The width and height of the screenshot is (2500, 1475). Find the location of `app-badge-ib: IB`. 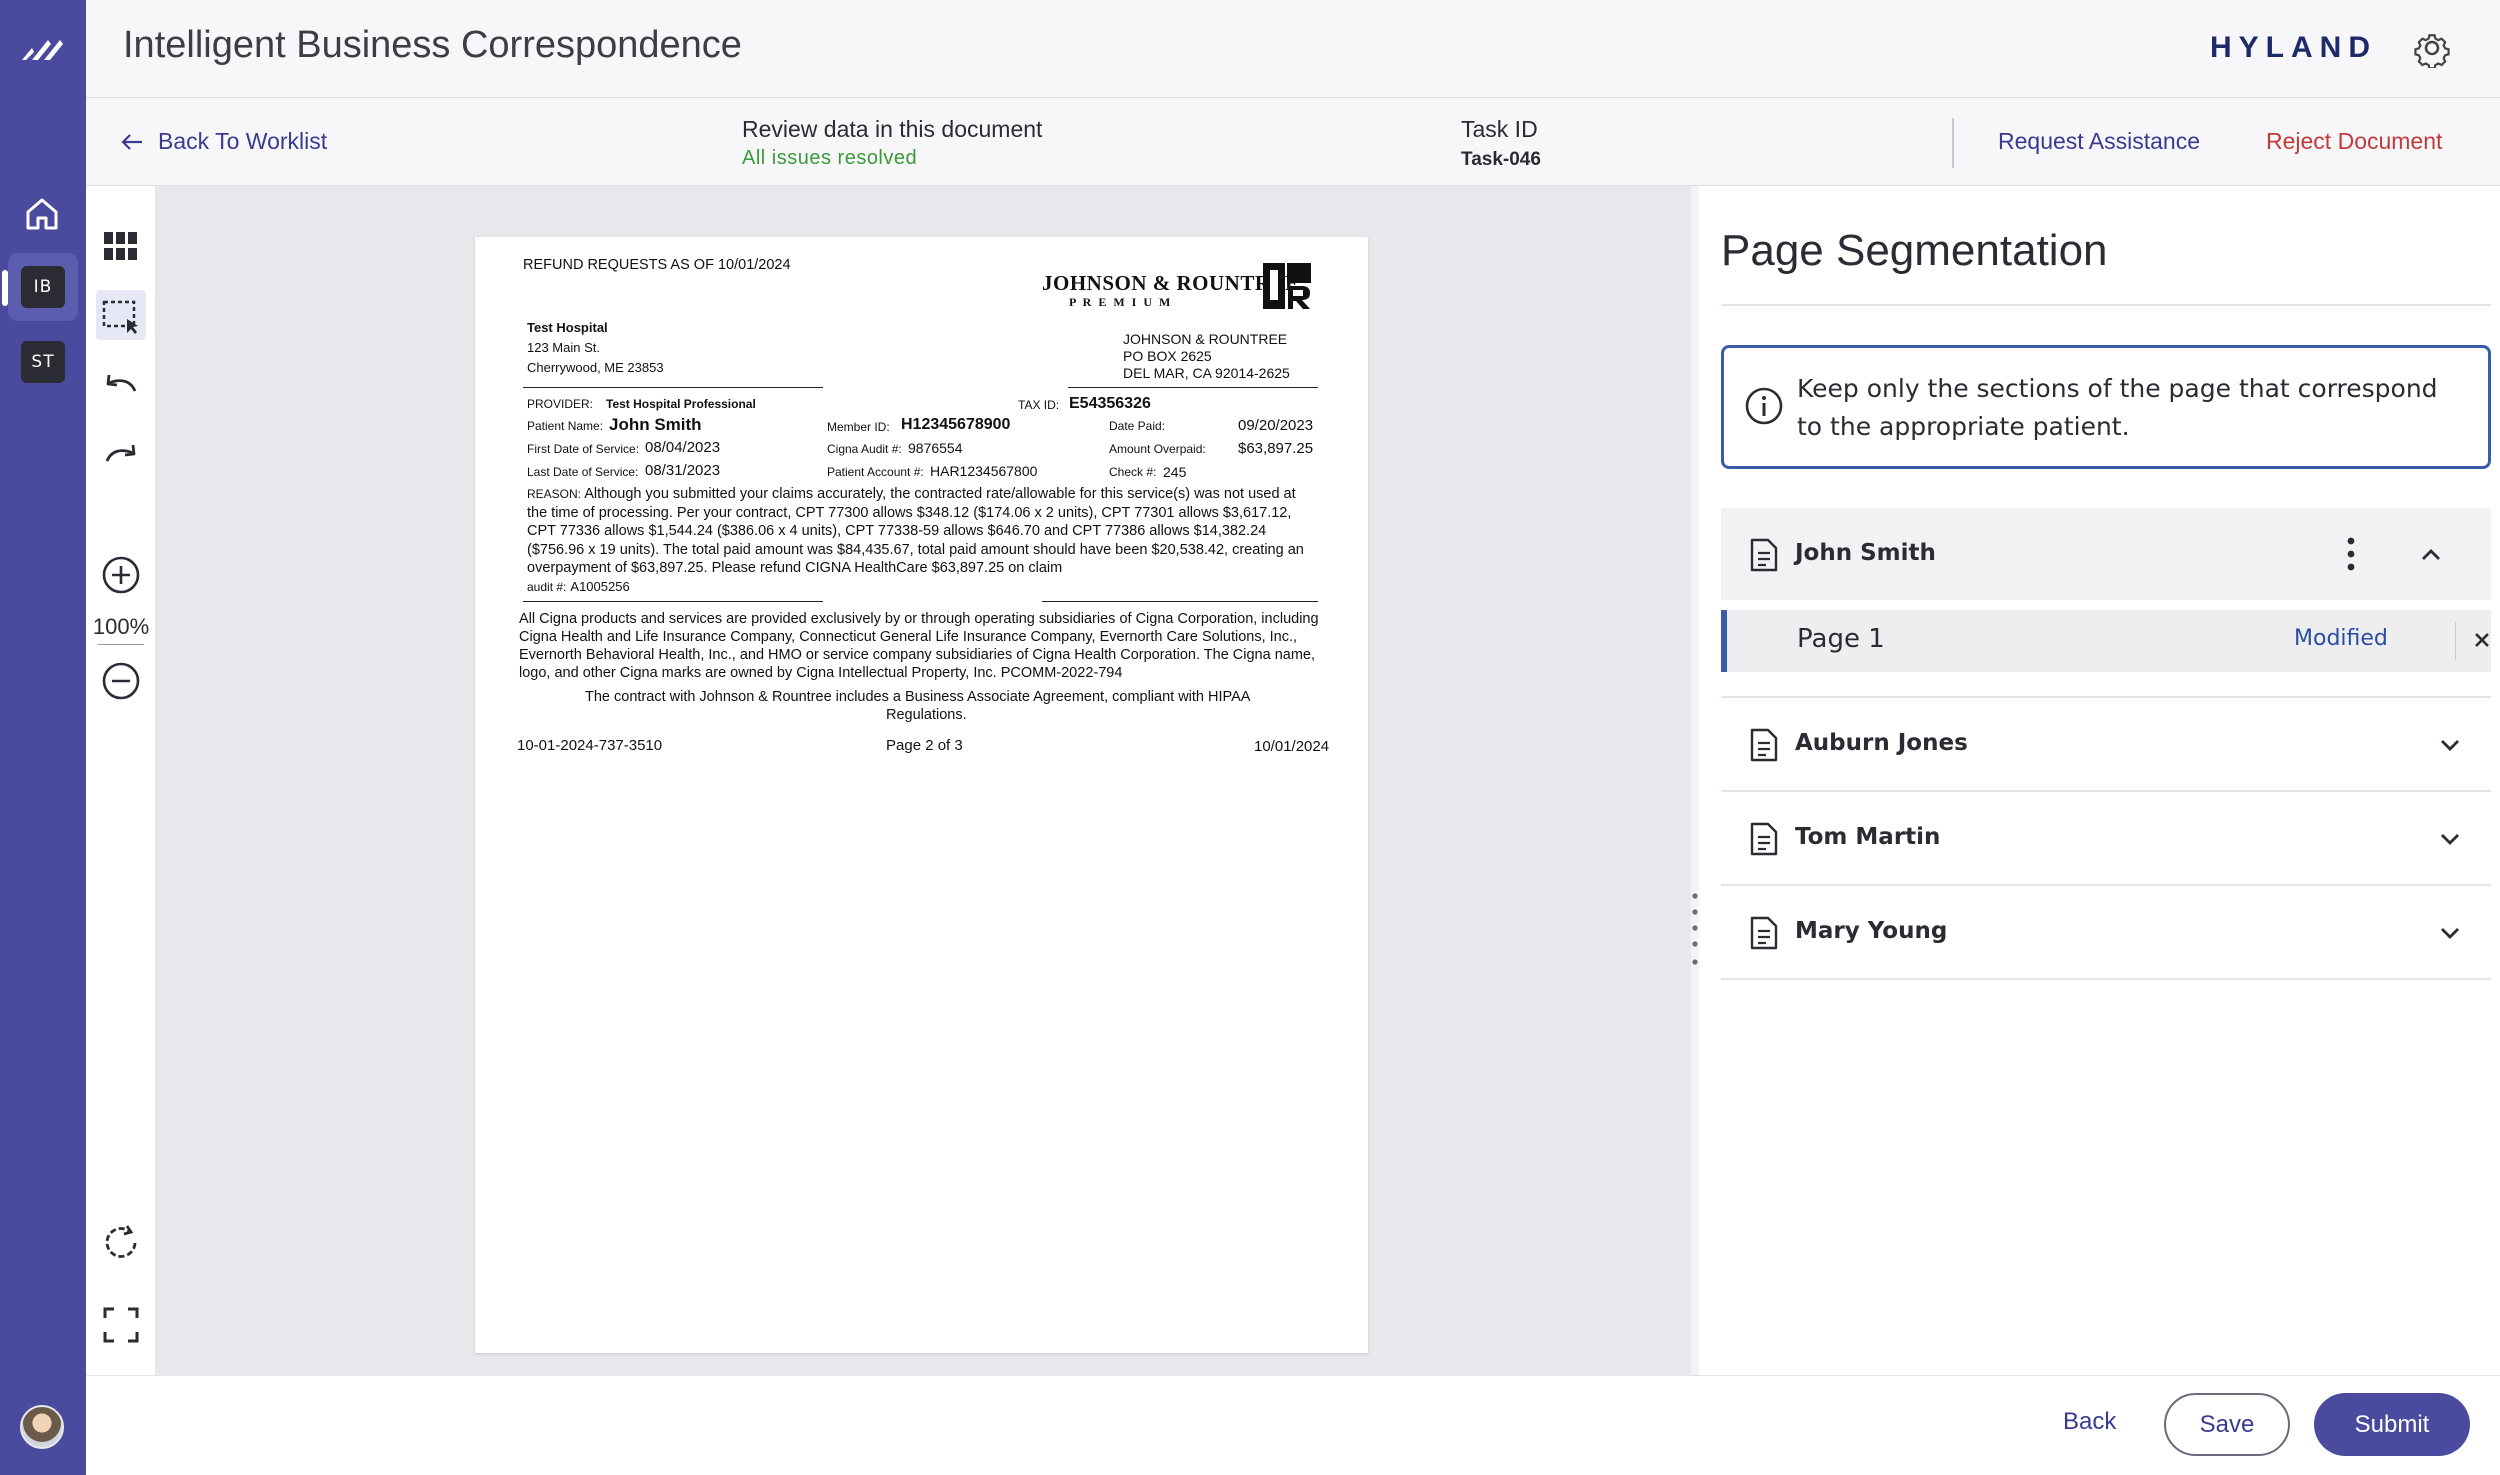

app-badge-ib: IB is located at coordinates (43, 287).